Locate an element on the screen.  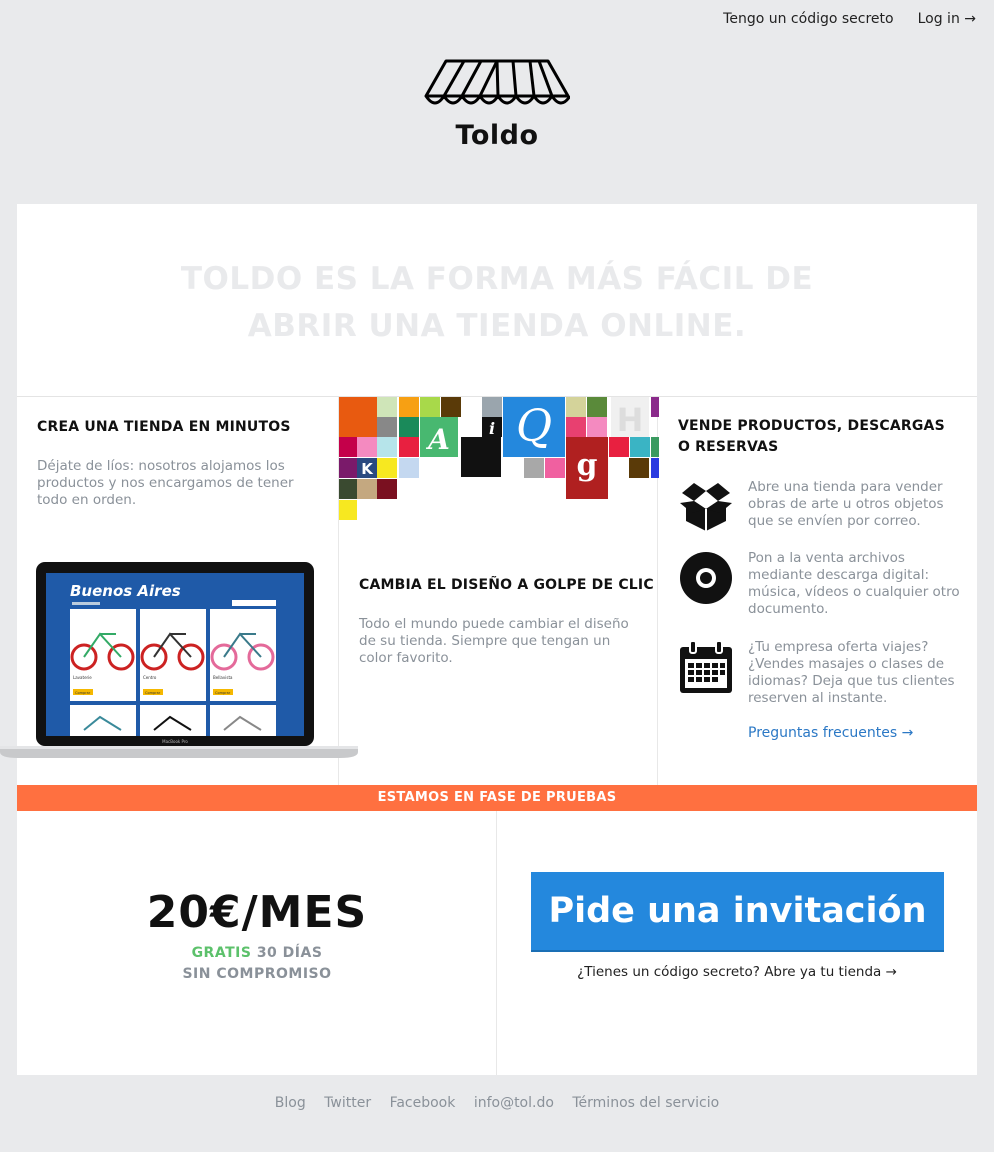
feature-design-title: CAMBIA EL DISEÑO A GOLPE DE CLIC is located at coordinates (506, 585).